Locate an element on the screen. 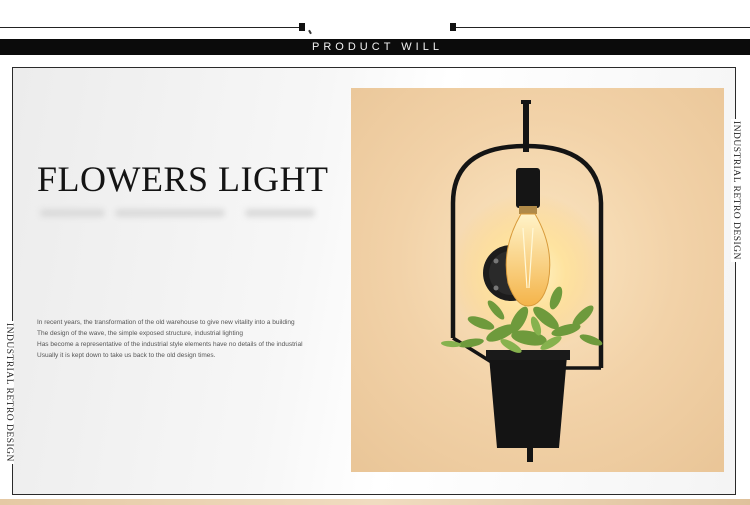  top-rule-right is located at coordinates (602, 27).